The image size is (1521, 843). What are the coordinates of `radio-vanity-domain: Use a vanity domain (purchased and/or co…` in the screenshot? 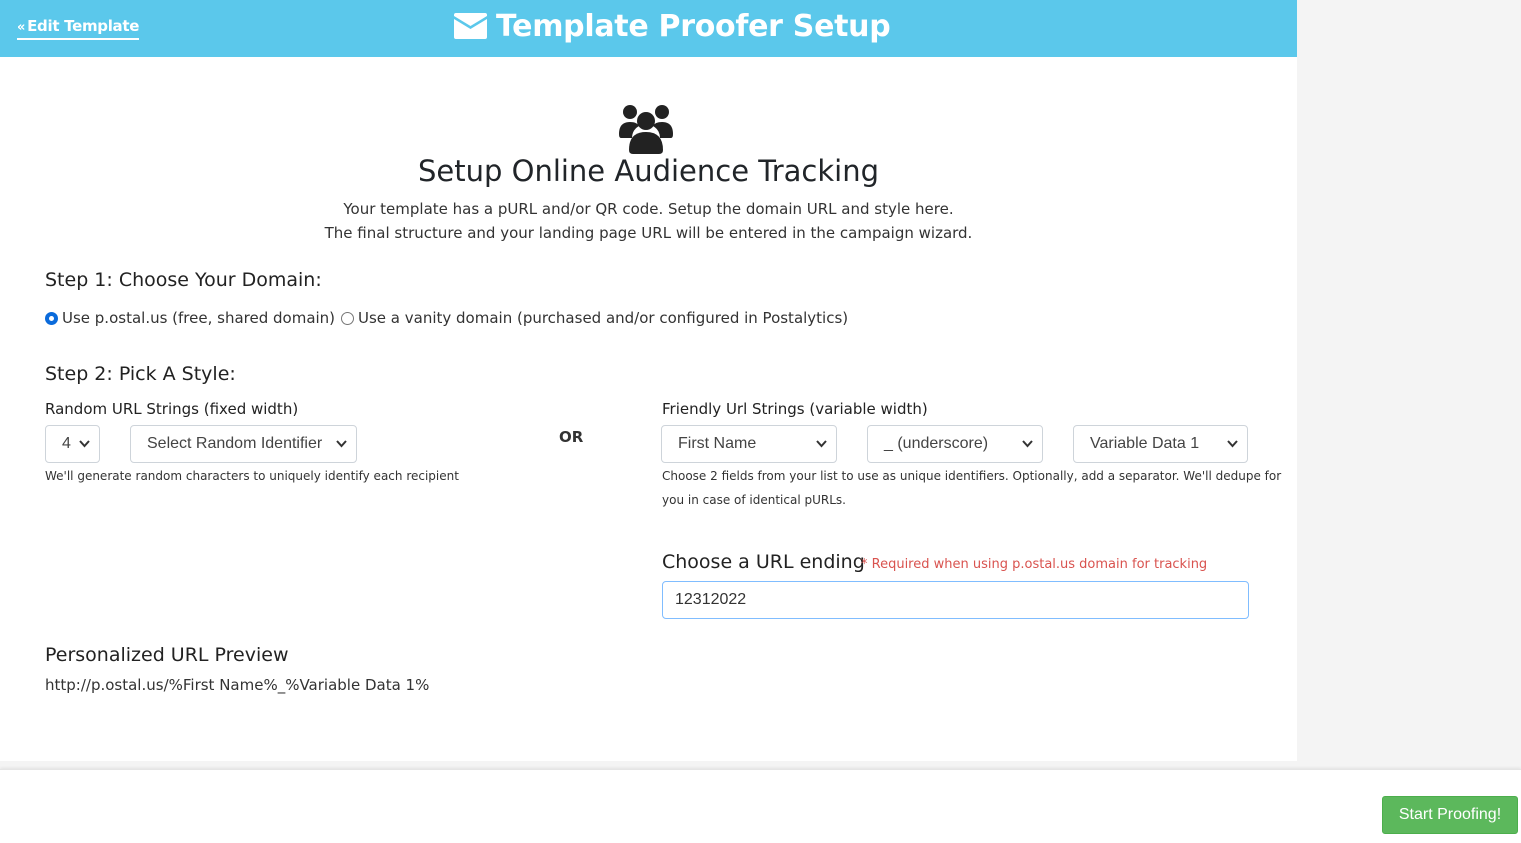 It's located at (594, 318).